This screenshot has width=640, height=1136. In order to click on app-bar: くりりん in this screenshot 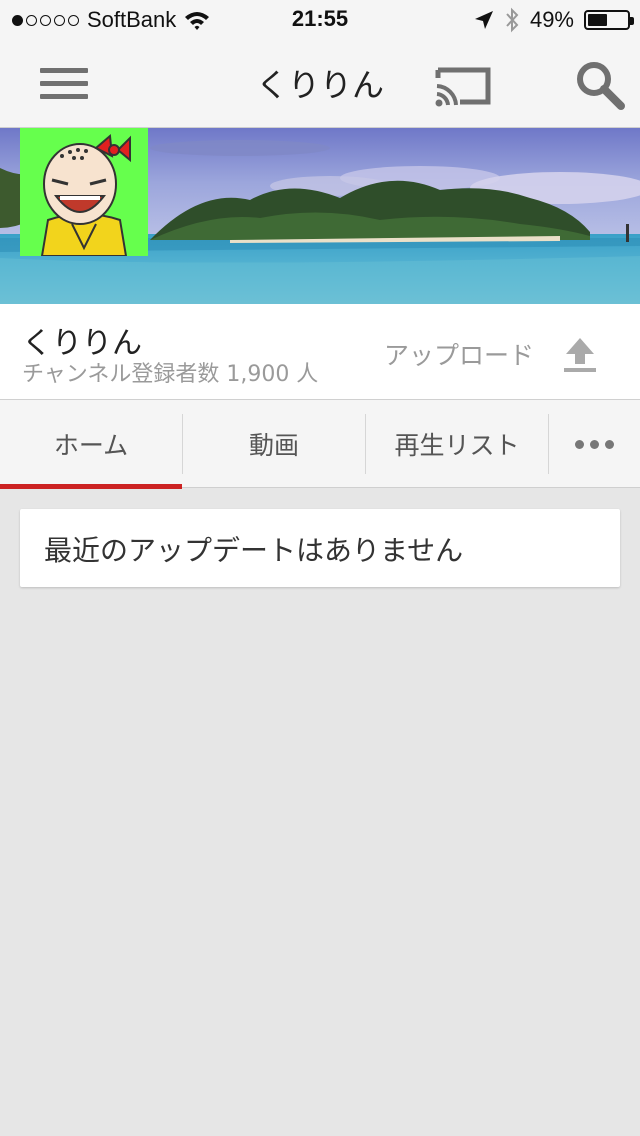, I will do `click(320, 84)`.